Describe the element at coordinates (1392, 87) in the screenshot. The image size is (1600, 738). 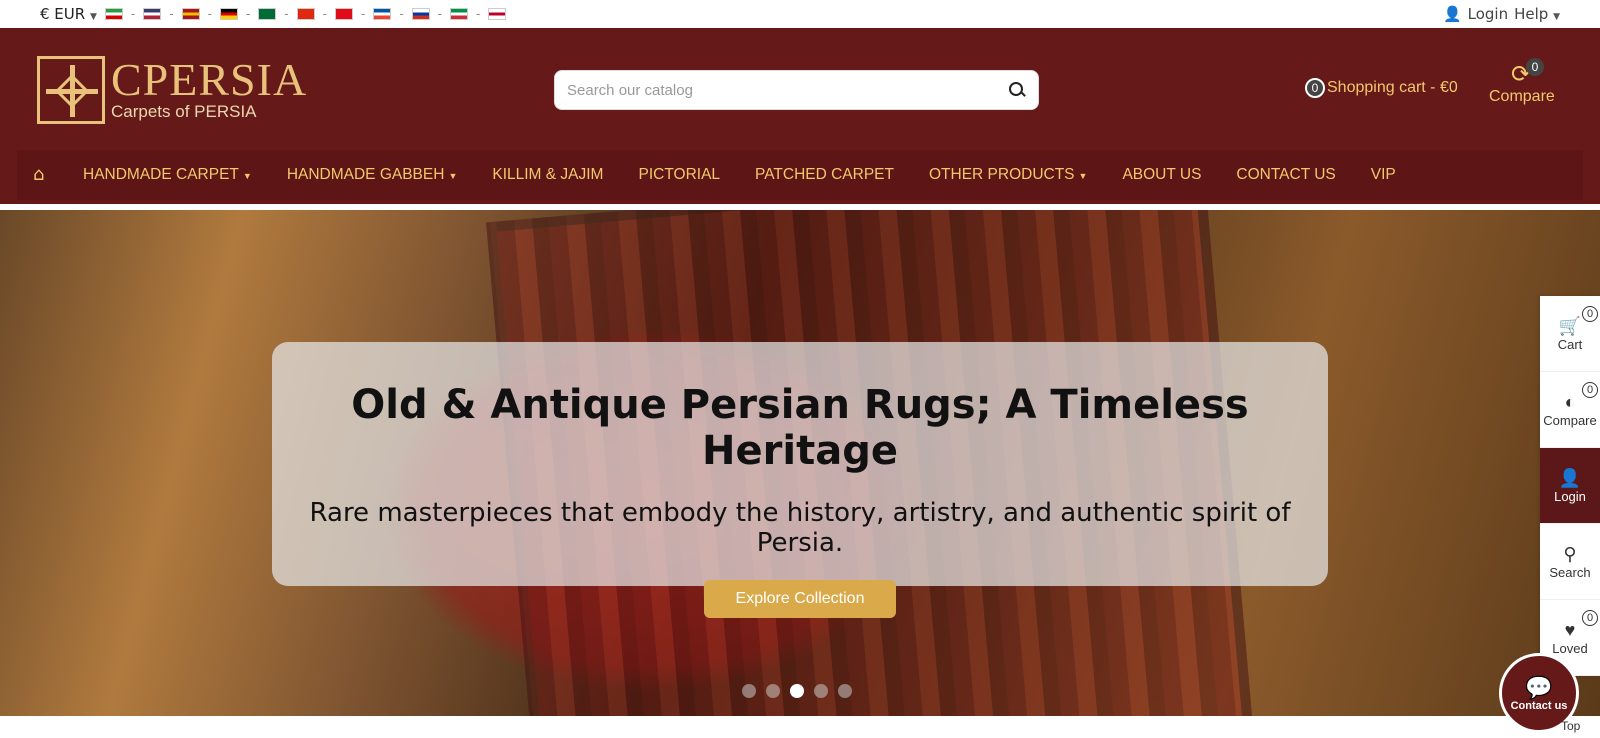
I see `cart-label: Shopping cart - €0` at that location.